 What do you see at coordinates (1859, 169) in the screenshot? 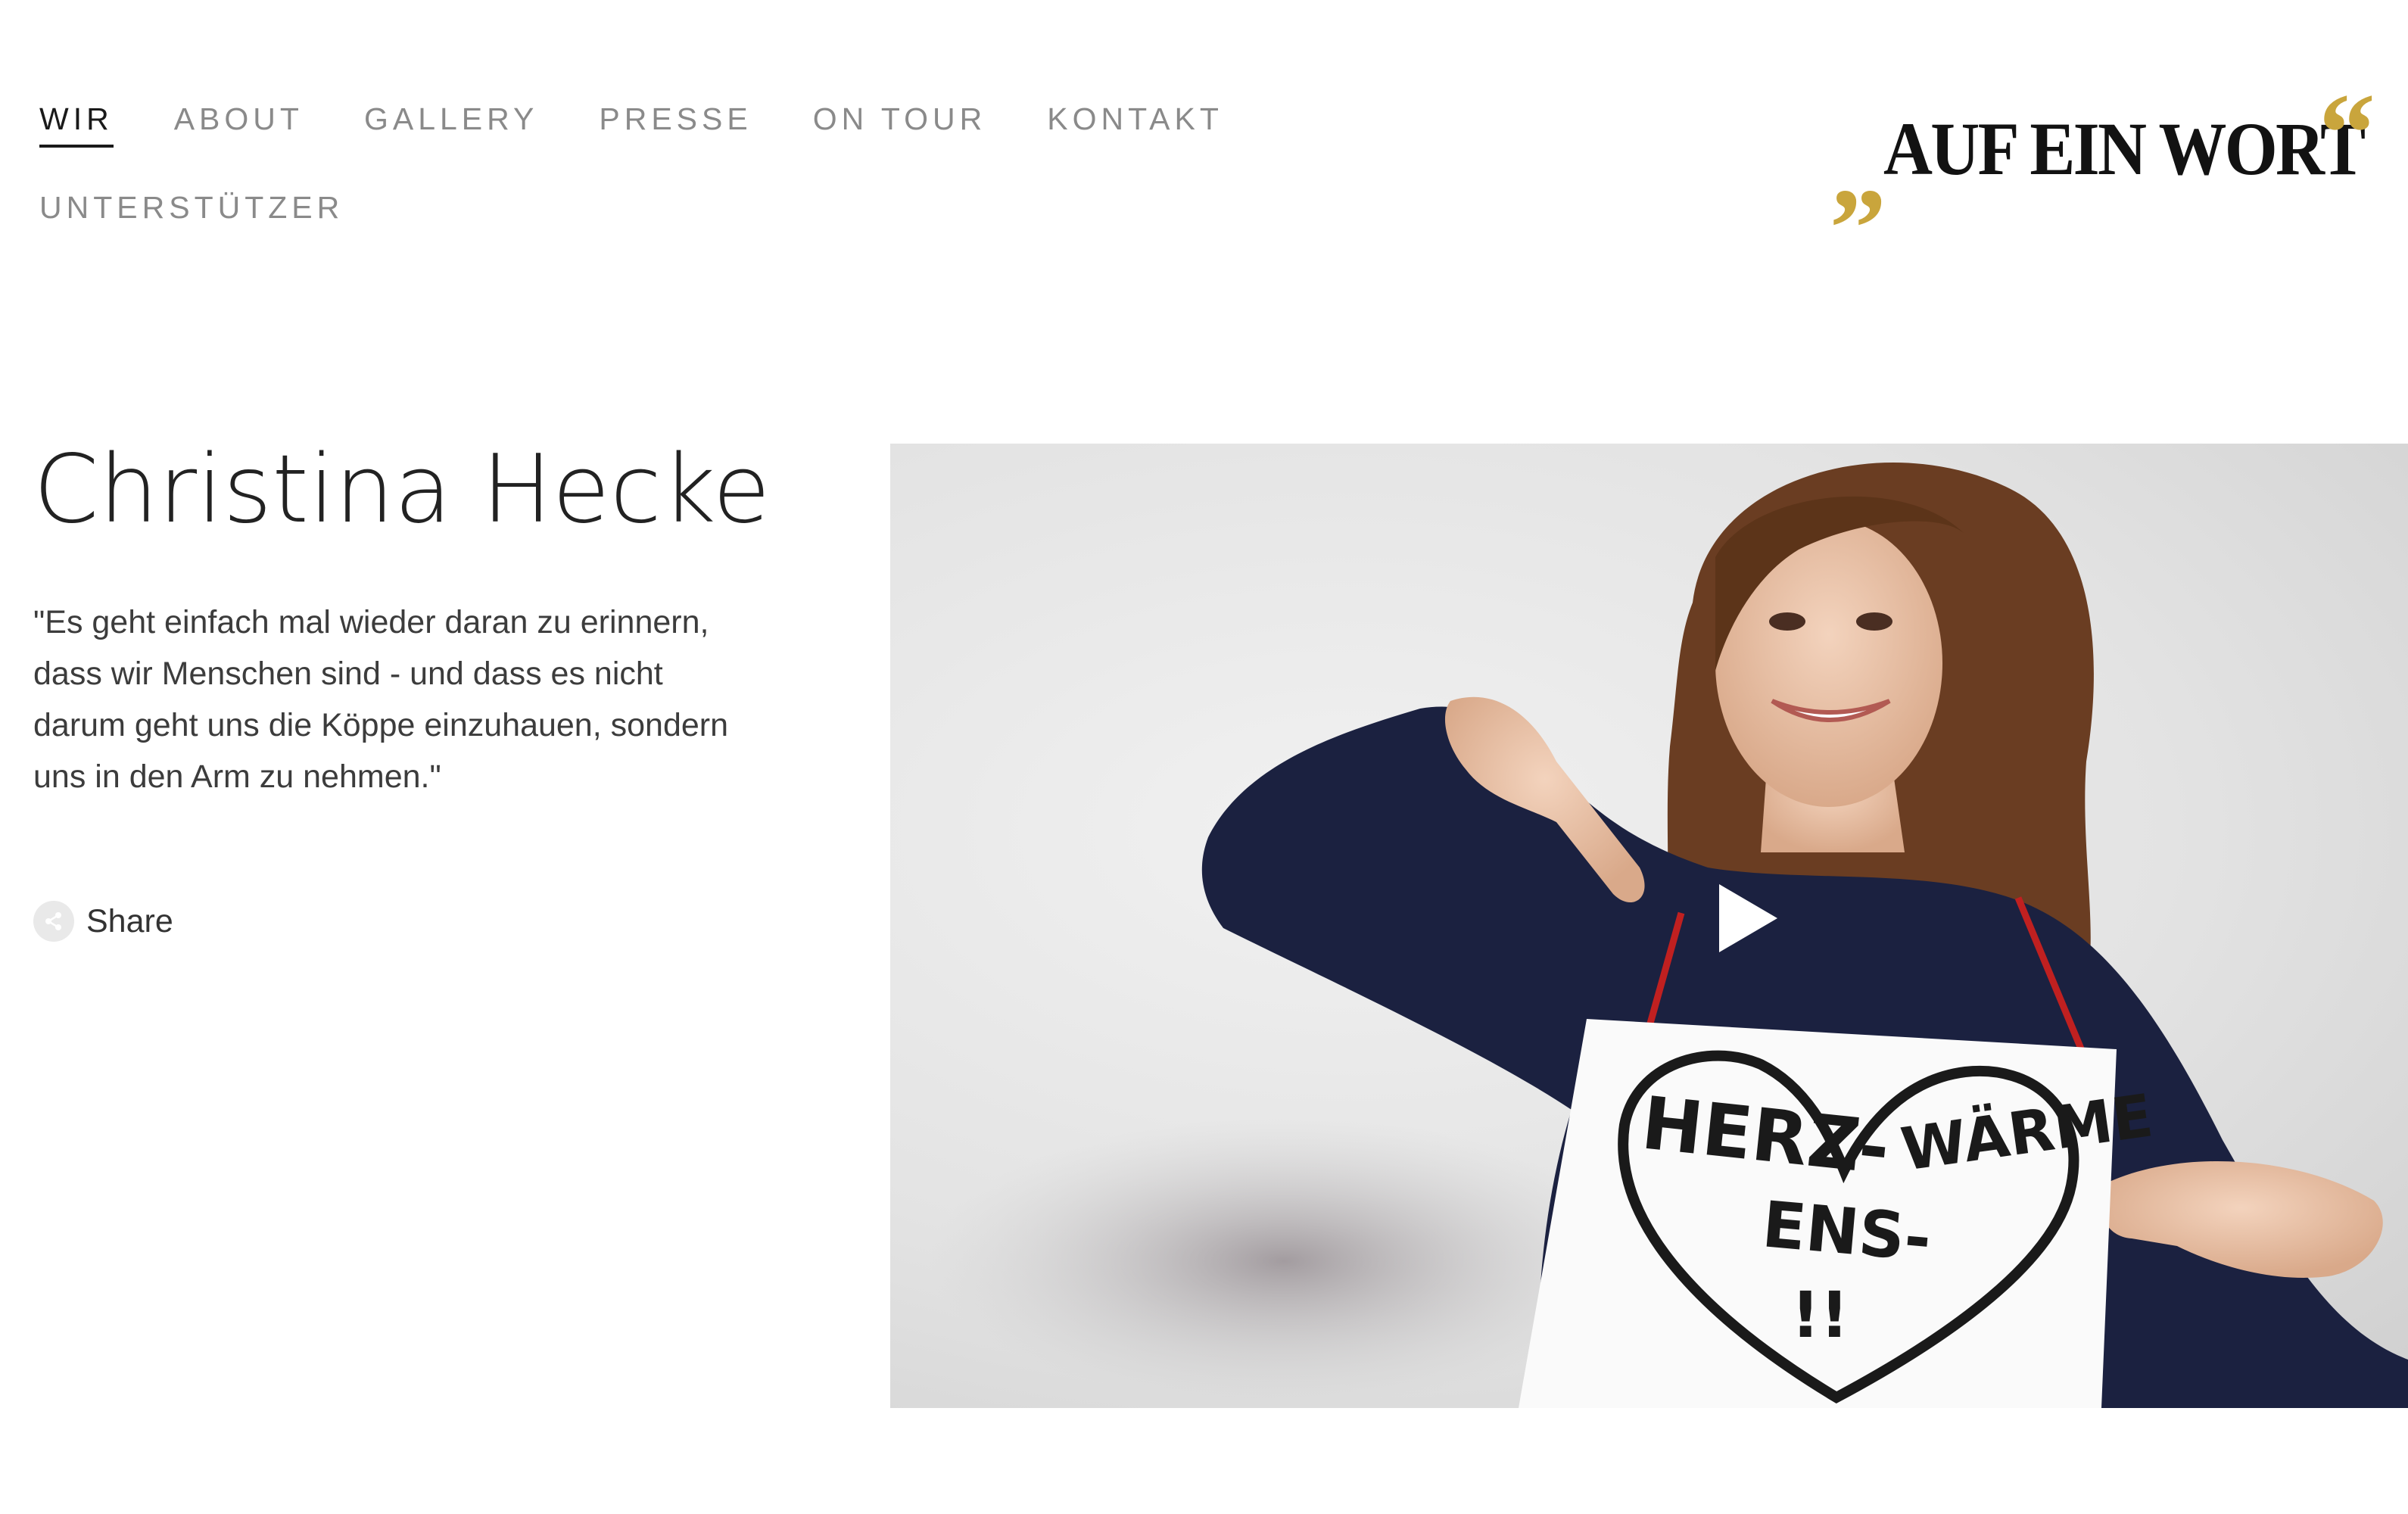
I see `logo-open-quote: „` at bounding box center [1859, 169].